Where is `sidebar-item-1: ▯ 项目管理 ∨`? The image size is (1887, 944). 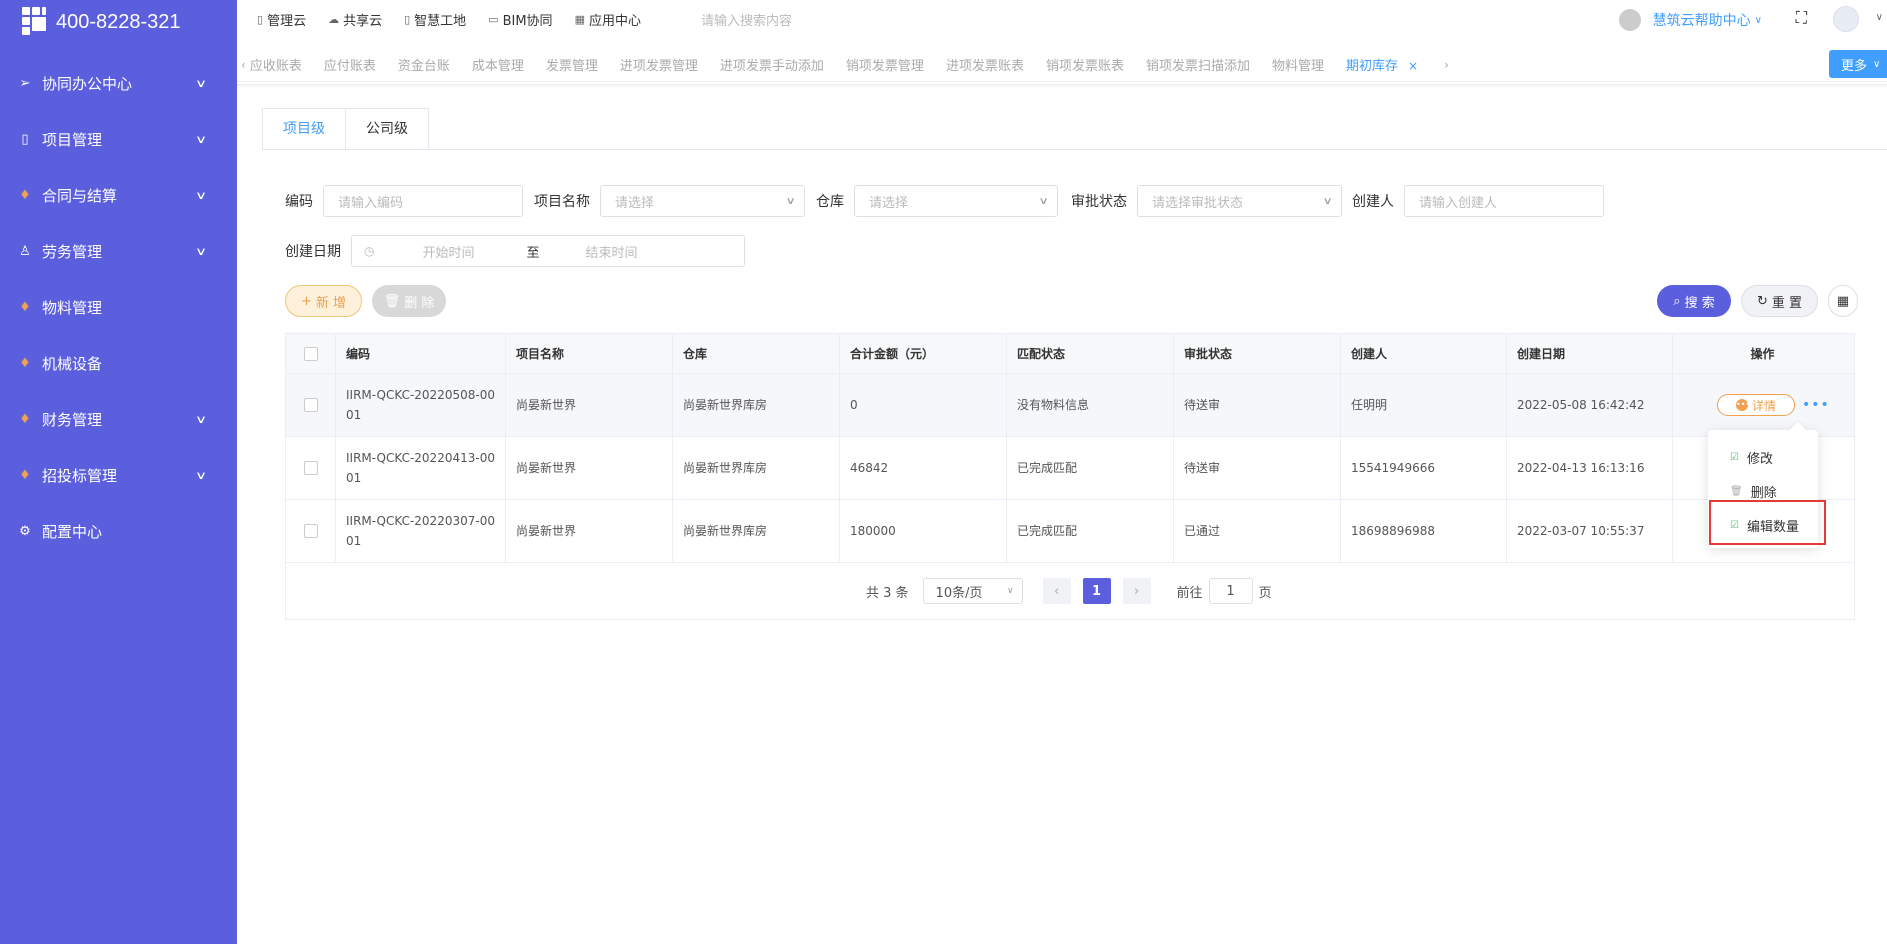 sidebar-item-1: ▯ 项目管理 ∨ is located at coordinates (118, 139).